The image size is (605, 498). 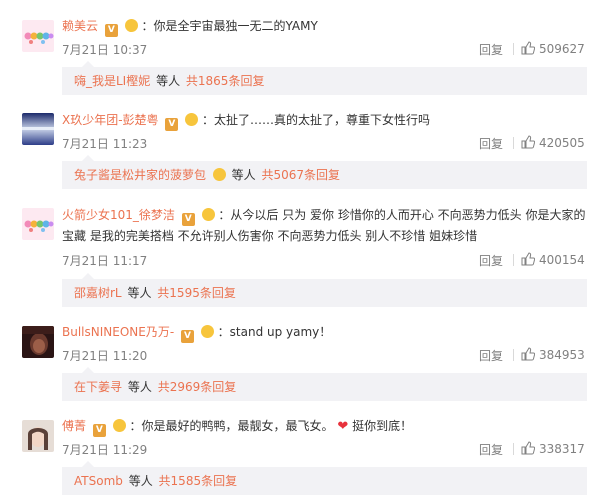 I want to click on like-count: 420505, so click(x=562, y=143).